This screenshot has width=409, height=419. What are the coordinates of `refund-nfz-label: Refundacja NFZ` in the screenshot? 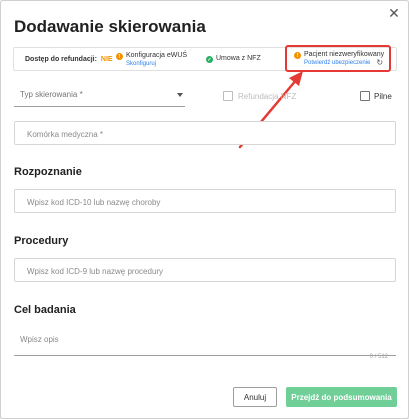 It's located at (267, 96).